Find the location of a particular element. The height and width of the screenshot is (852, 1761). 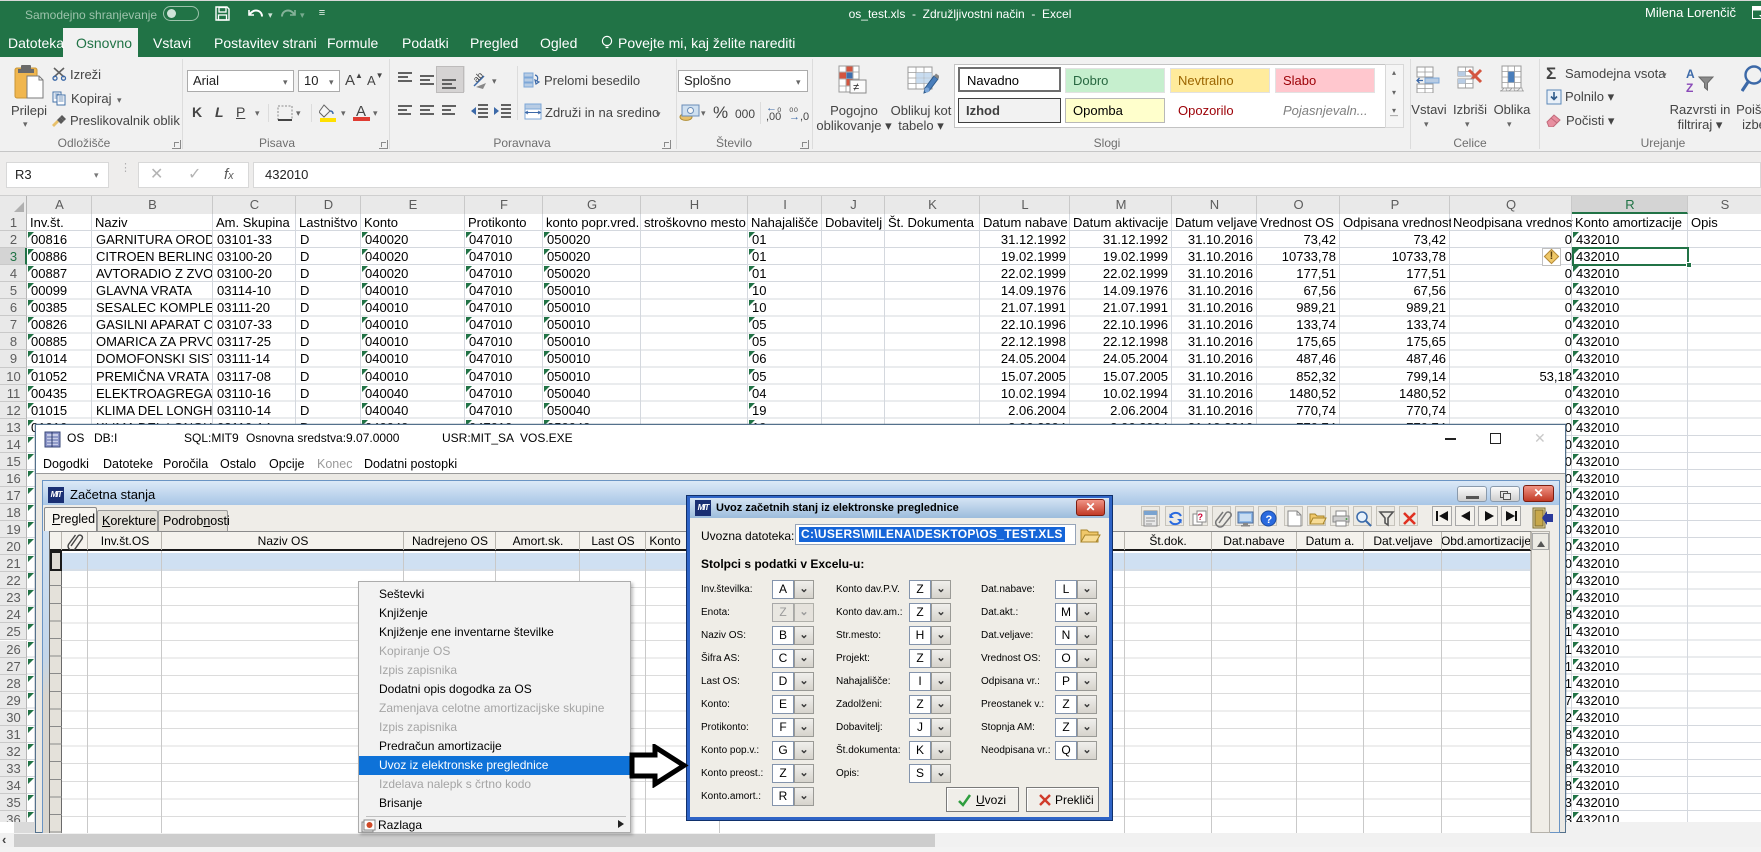

svg-text: Z is located at coordinates (1689, 88).